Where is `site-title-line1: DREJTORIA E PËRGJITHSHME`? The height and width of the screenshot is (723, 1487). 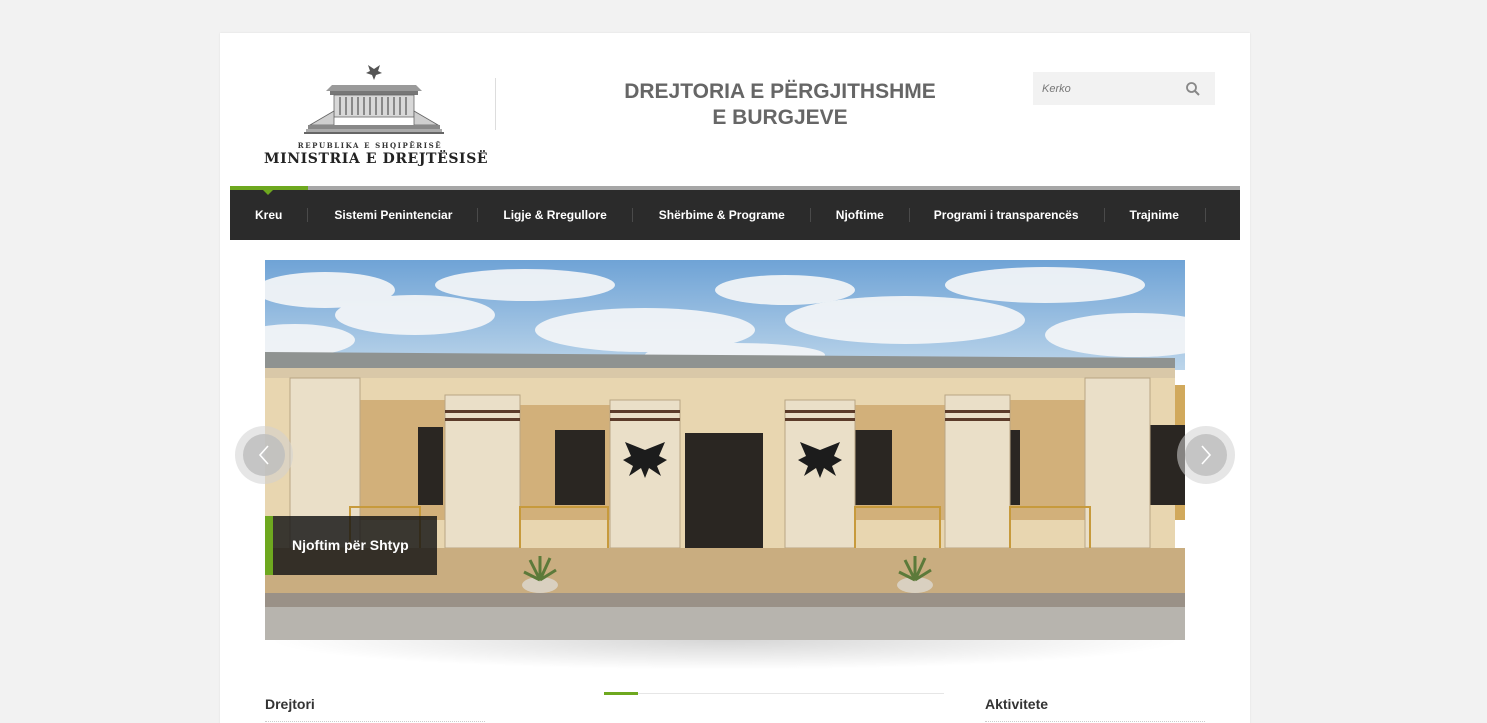 site-title-line1: DREJTORIA E PËRGJITHSHME is located at coordinates (780, 91).